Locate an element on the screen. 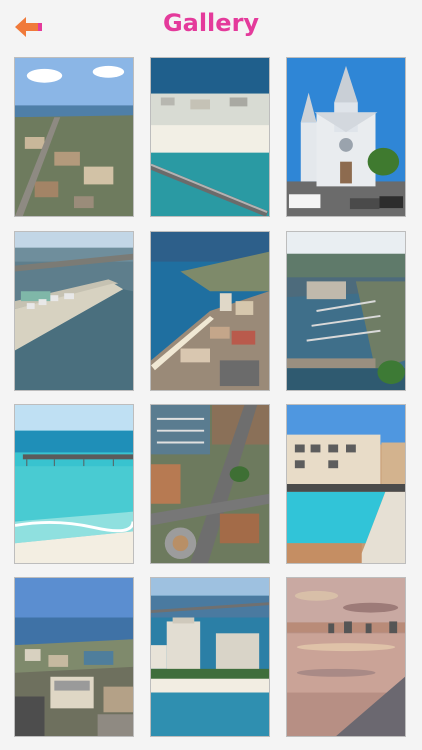 The image size is (422, 750). resort-pool-photo is located at coordinates (346, 484).